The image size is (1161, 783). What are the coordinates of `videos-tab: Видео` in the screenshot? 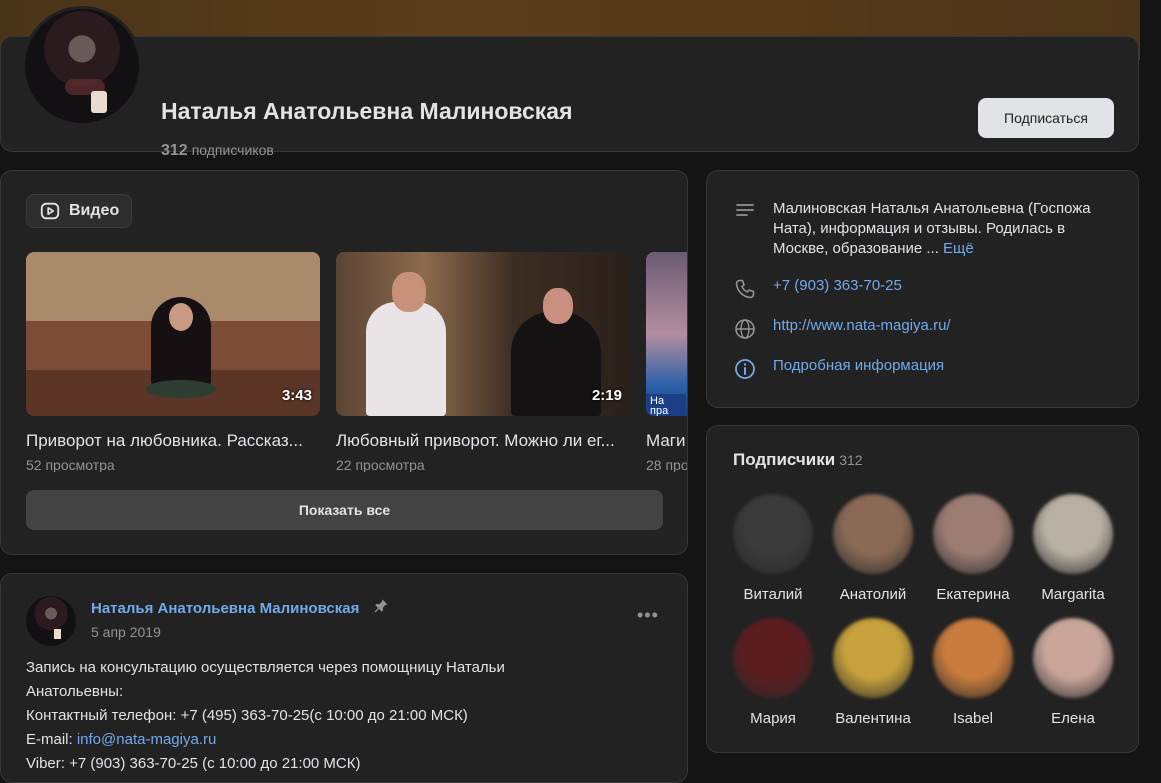 It's located at (79, 211).